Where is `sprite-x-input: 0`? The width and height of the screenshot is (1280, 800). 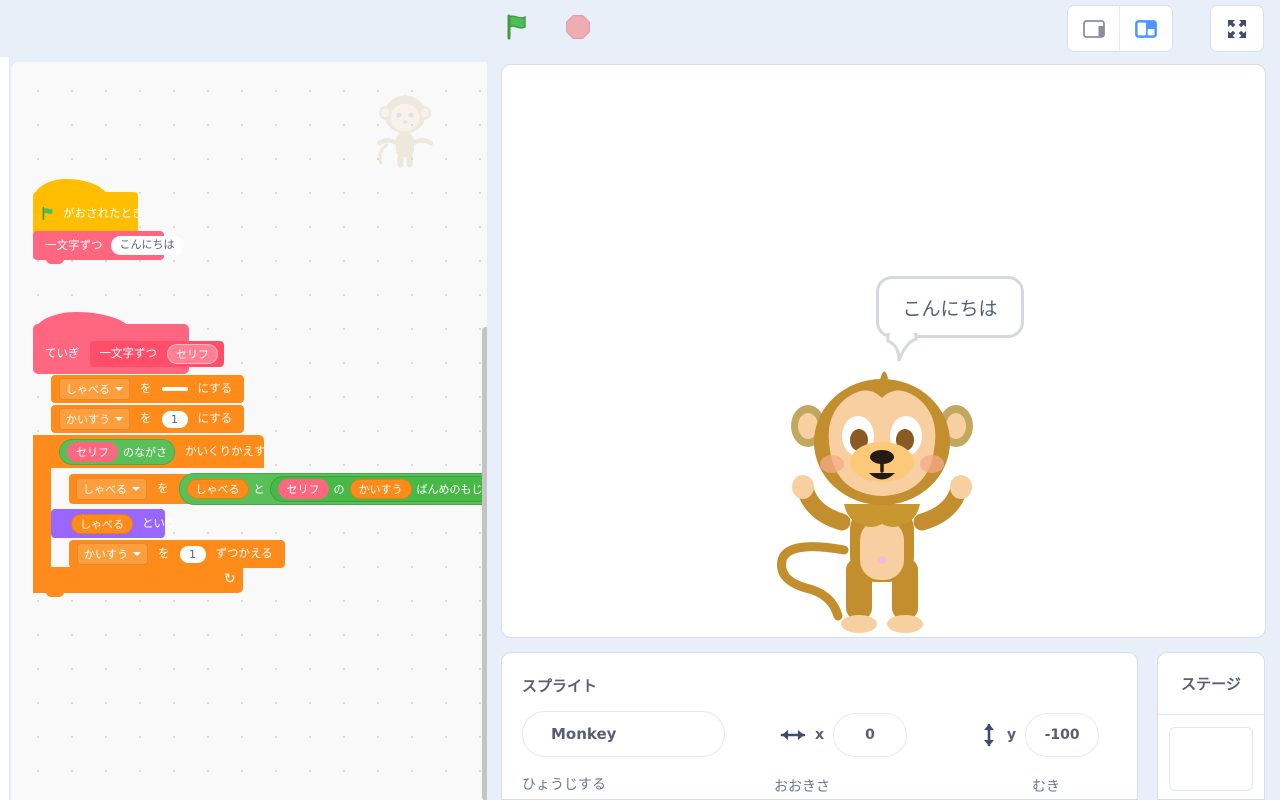
sprite-x-input: 0 is located at coordinates (870, 735).